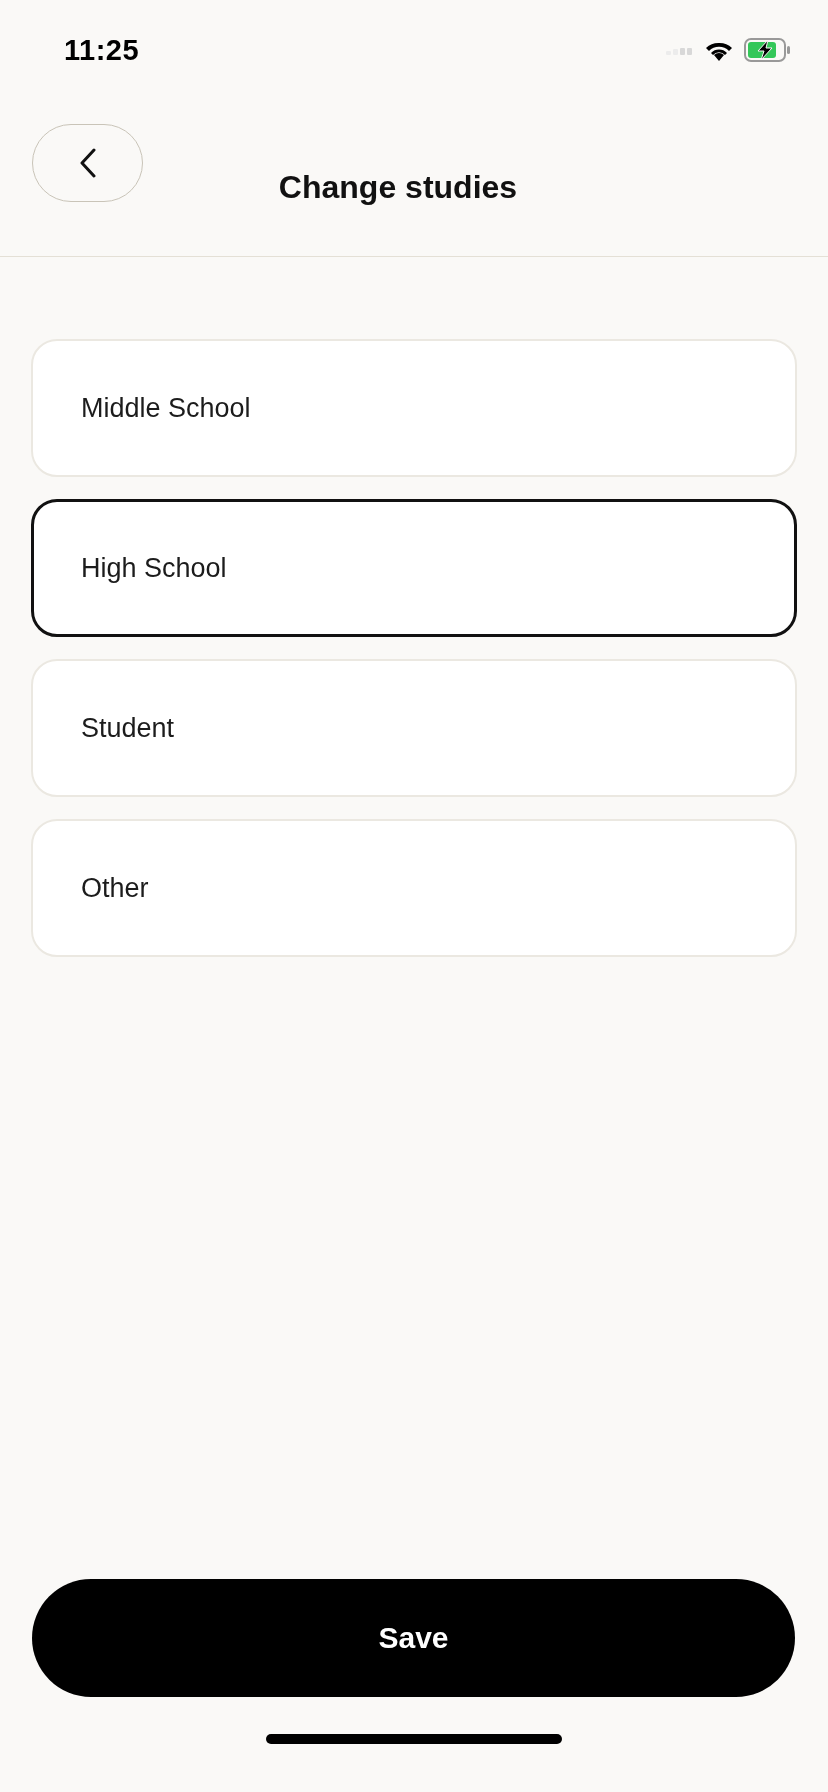 The height and width of the screenshot is (1792, 828). Describe the element at coordinates (102, 50) in the screenshot. I see `status-time: 11:25` at that location.